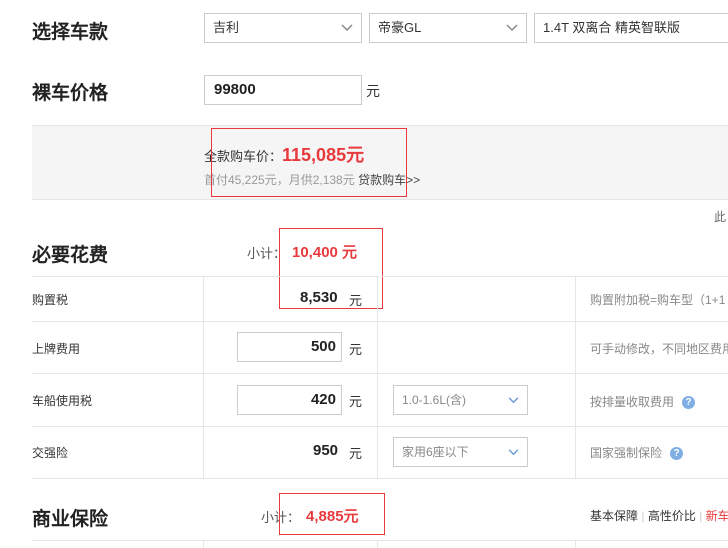 The height and width of the screenshot is (548, 728). I want to click on compulsory-insurance-note-wrap: 国家强制保险?, so click(637, 452).